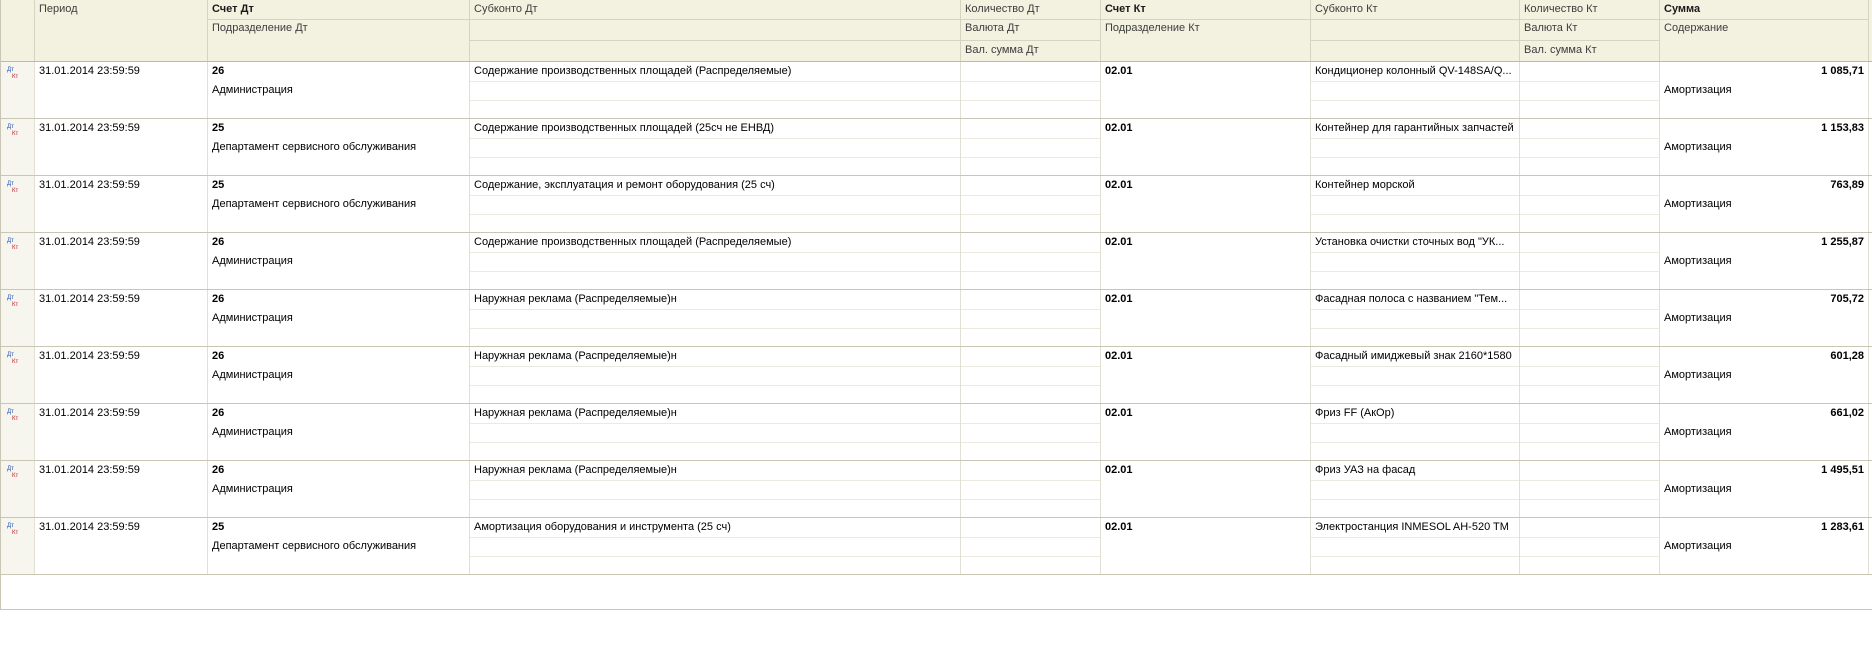 This screenshot has width=1872, height=648. What do you see at coordinates (1698, 204) in the screenshot?
I see `content-value: Амортизация` at bounding box center [1698, 204].